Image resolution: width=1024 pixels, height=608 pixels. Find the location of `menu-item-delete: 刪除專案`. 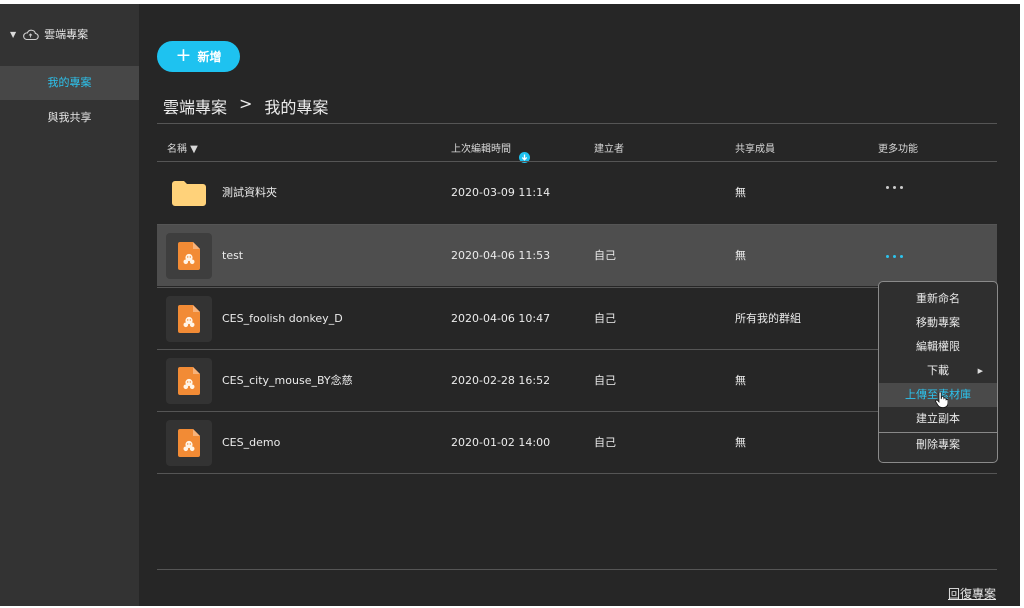

menu-item-delete: 刪除專案 is located at coordinates (938, 445).